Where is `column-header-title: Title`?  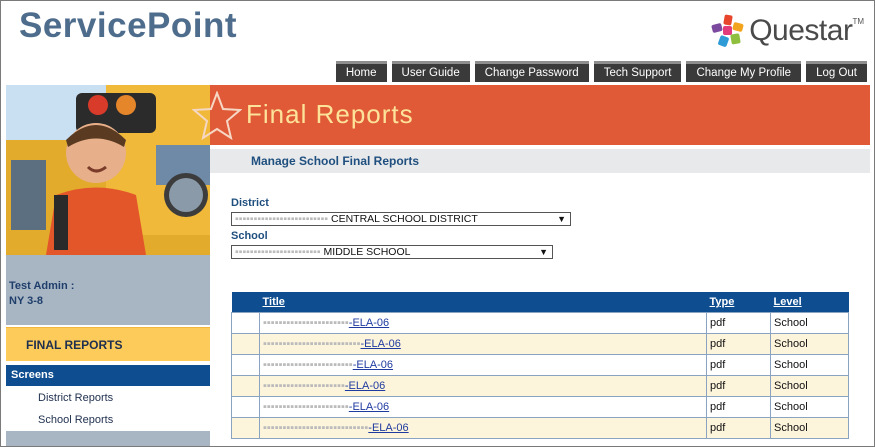
column-header-title: Title is located at coordinates (483, 302).